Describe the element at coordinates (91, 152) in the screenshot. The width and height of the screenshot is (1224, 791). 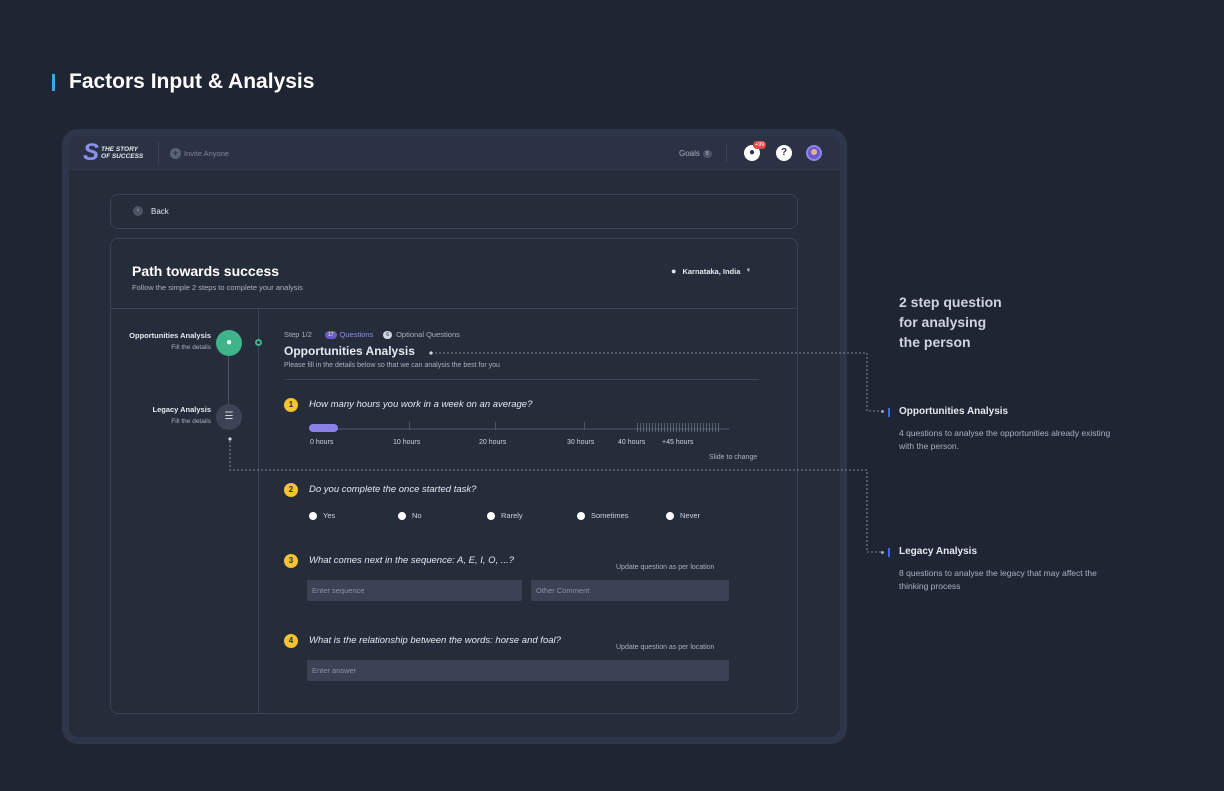
I see `logo-mark: S` at that location.